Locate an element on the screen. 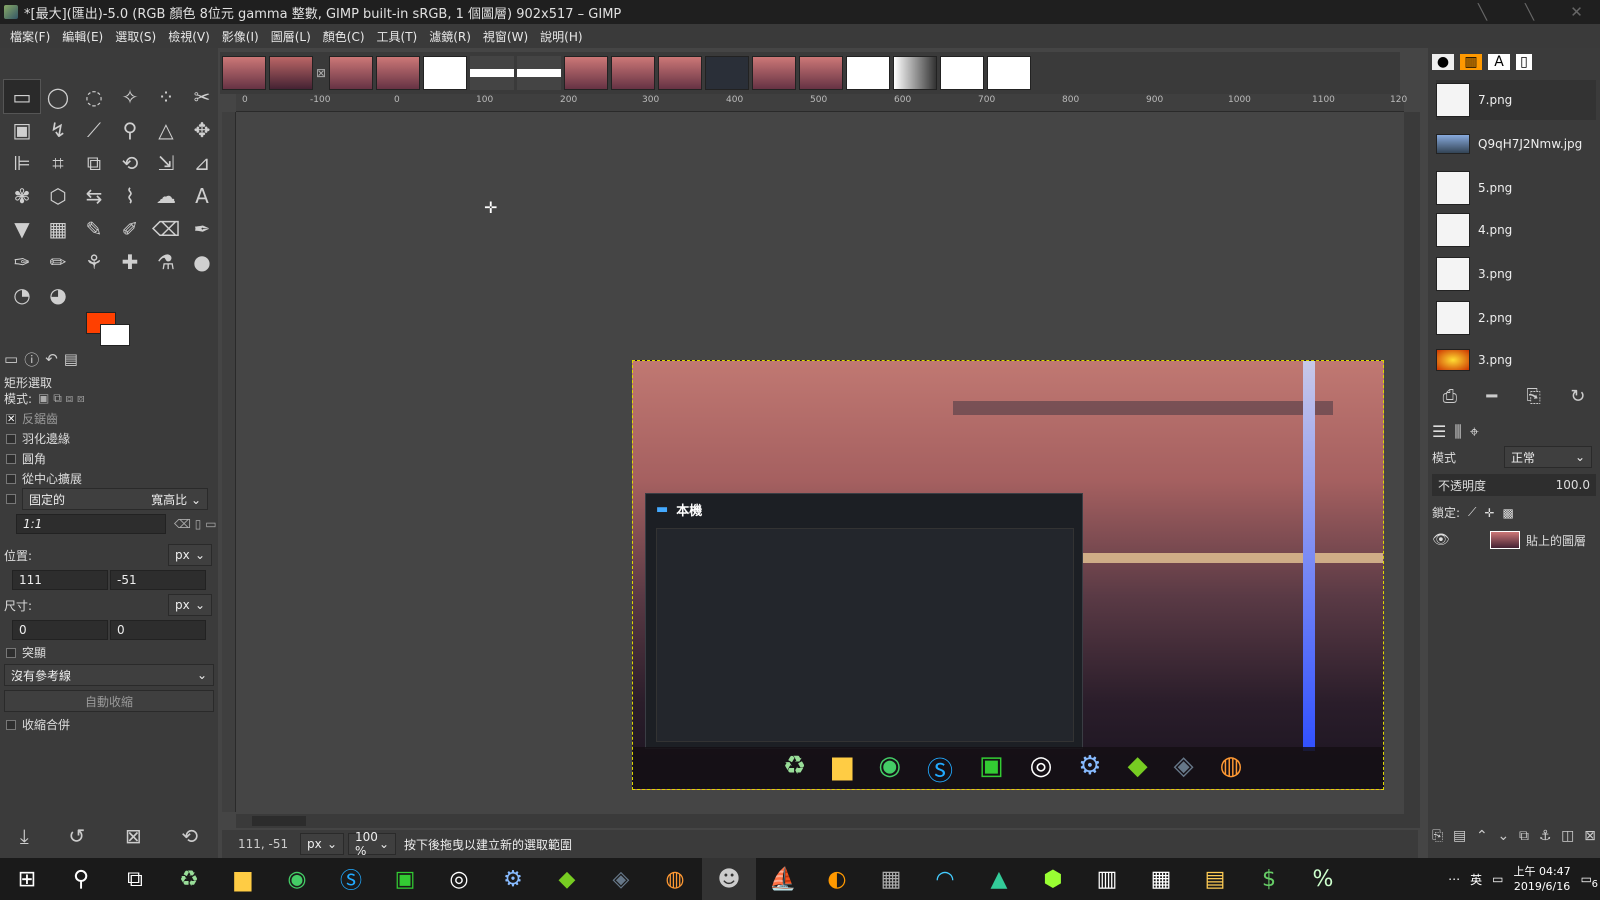 Image resolution: width=1600 pixels, height=900 pixels. image-tab-active is located at coordinates (291, 73).